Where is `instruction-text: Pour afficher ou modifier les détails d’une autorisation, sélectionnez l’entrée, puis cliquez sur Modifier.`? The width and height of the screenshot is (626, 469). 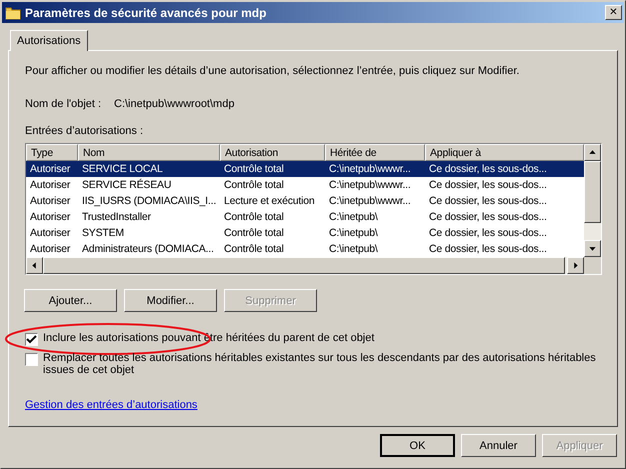
instruction-text: Pour afficher ou modifier les détails d’une autorisation, sélectionnez l’entrée, puis cliquez sur Modifier. is located at coordinates (272, 71).